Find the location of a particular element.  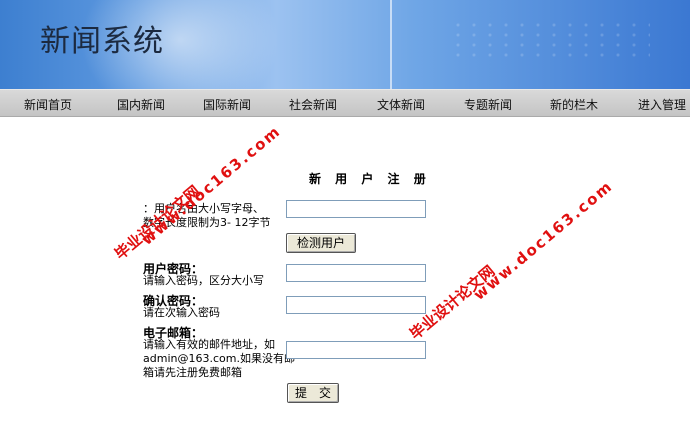

banner-streak is located at coordinates (391, 44).